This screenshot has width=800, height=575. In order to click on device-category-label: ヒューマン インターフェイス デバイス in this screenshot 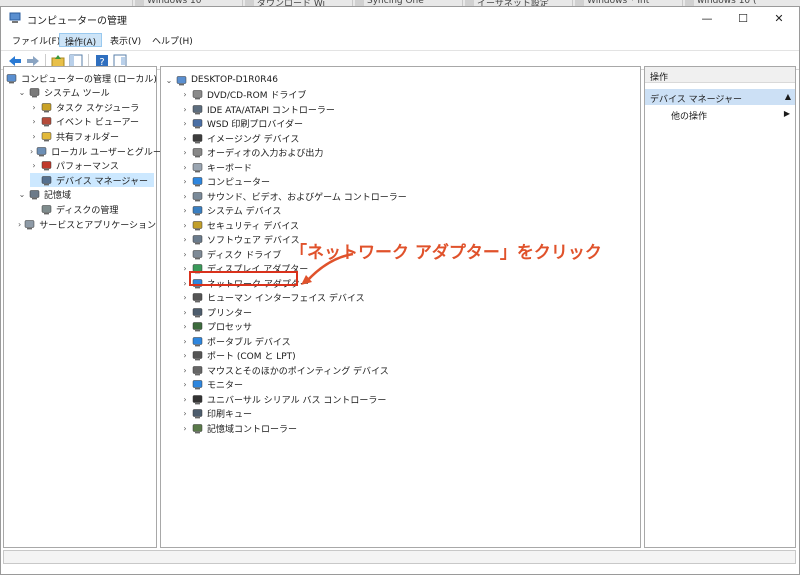, I will do `click(286, 299)`.